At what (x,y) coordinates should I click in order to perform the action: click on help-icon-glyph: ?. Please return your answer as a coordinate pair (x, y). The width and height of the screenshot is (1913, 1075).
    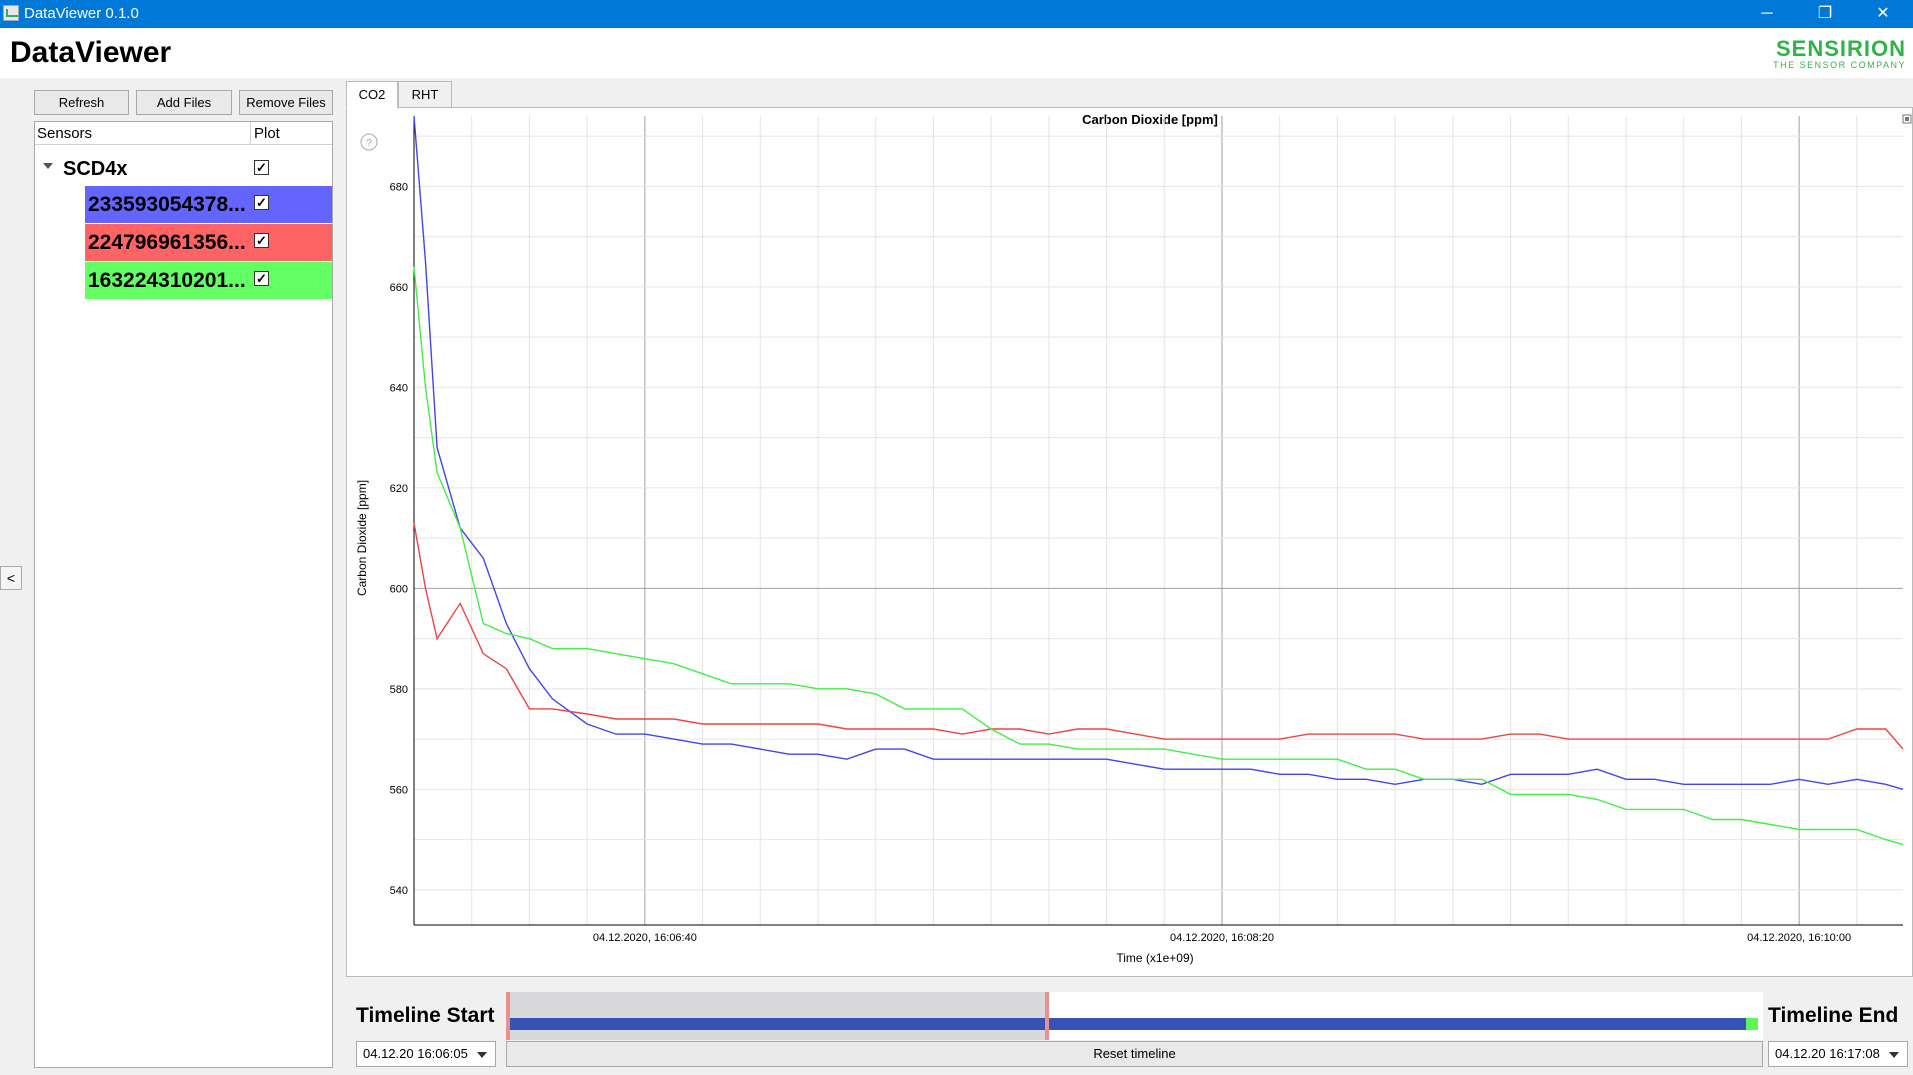
    Looking at the image, I should click on (369, 144).